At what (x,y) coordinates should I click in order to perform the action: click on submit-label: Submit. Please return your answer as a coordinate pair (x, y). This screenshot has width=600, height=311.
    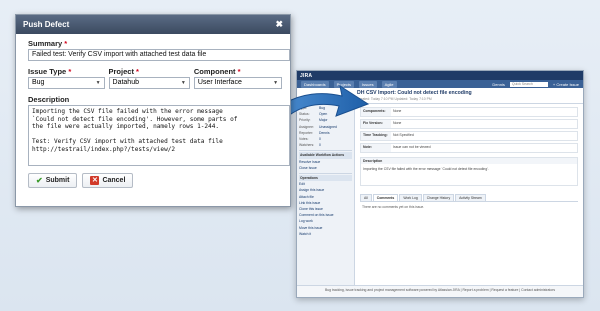
    Looking at the image, I should click on (57, 180).